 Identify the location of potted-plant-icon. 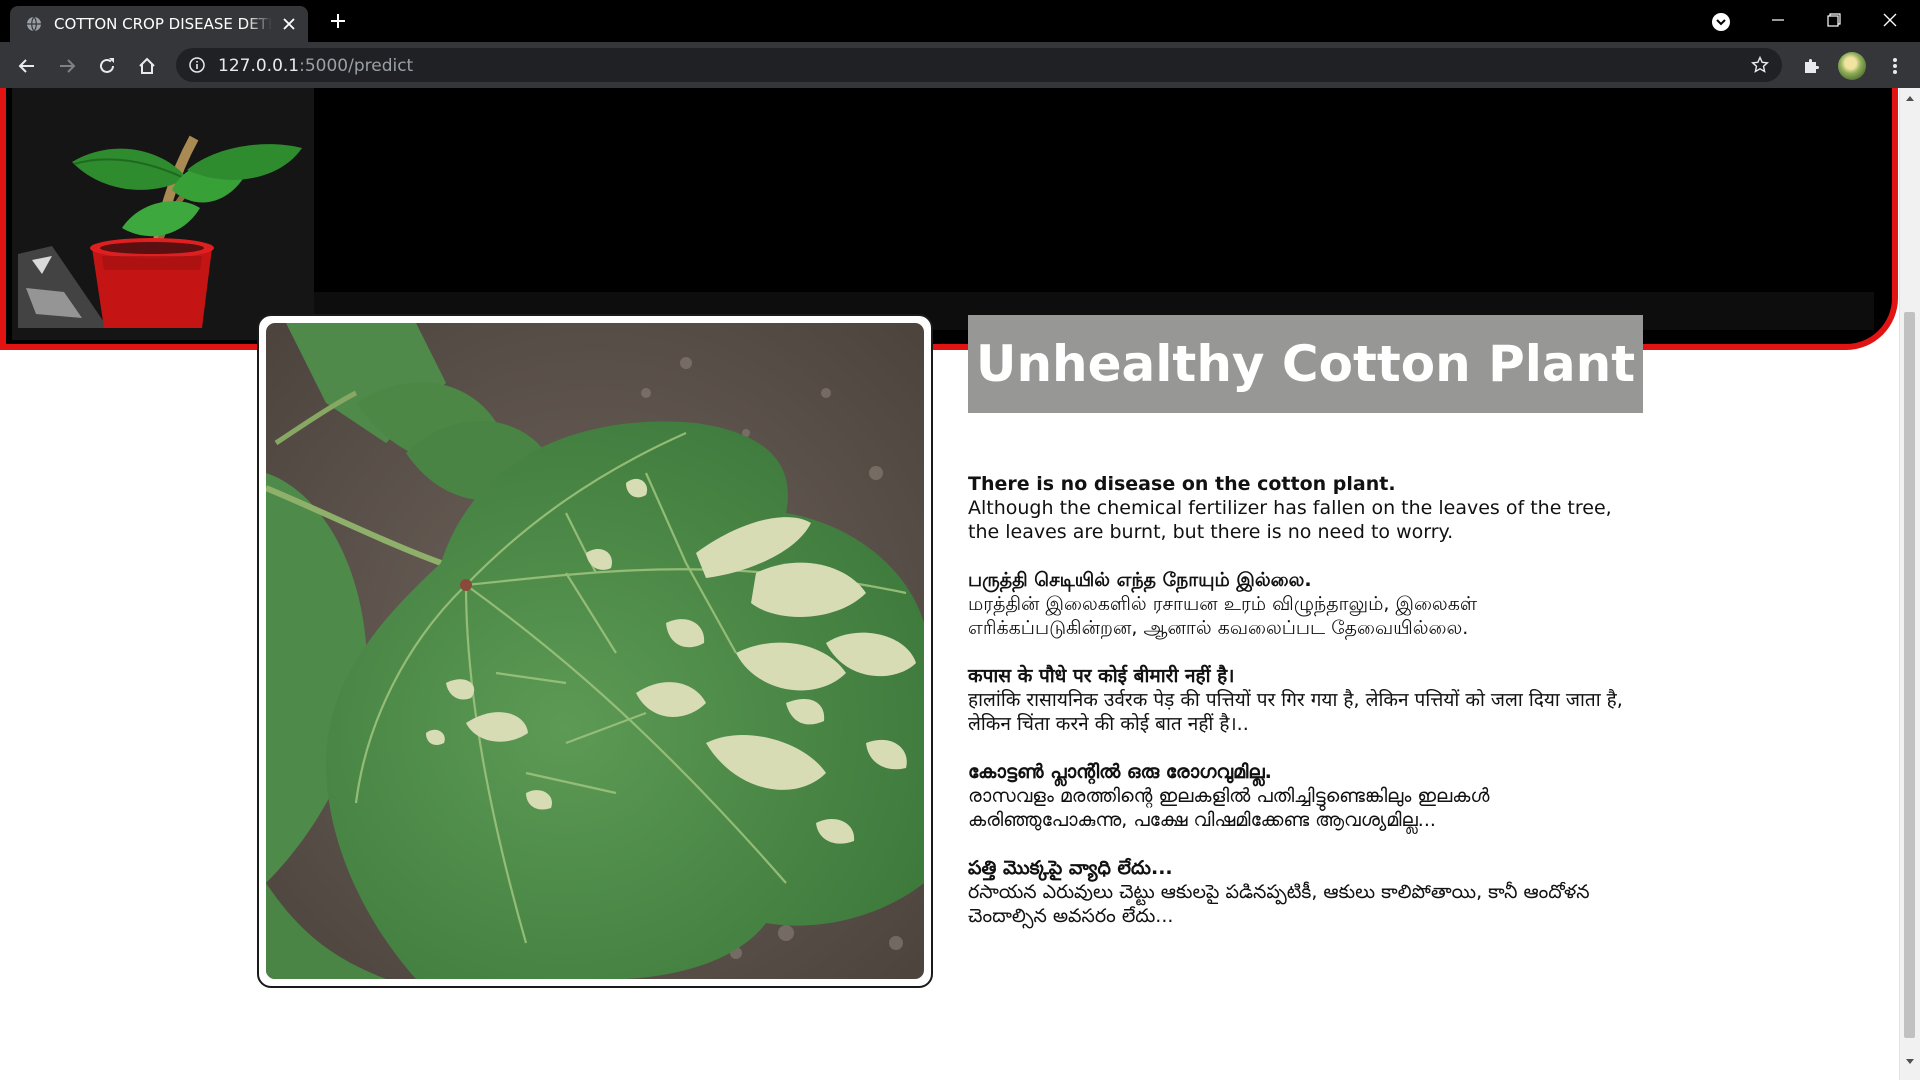
(160, 231).